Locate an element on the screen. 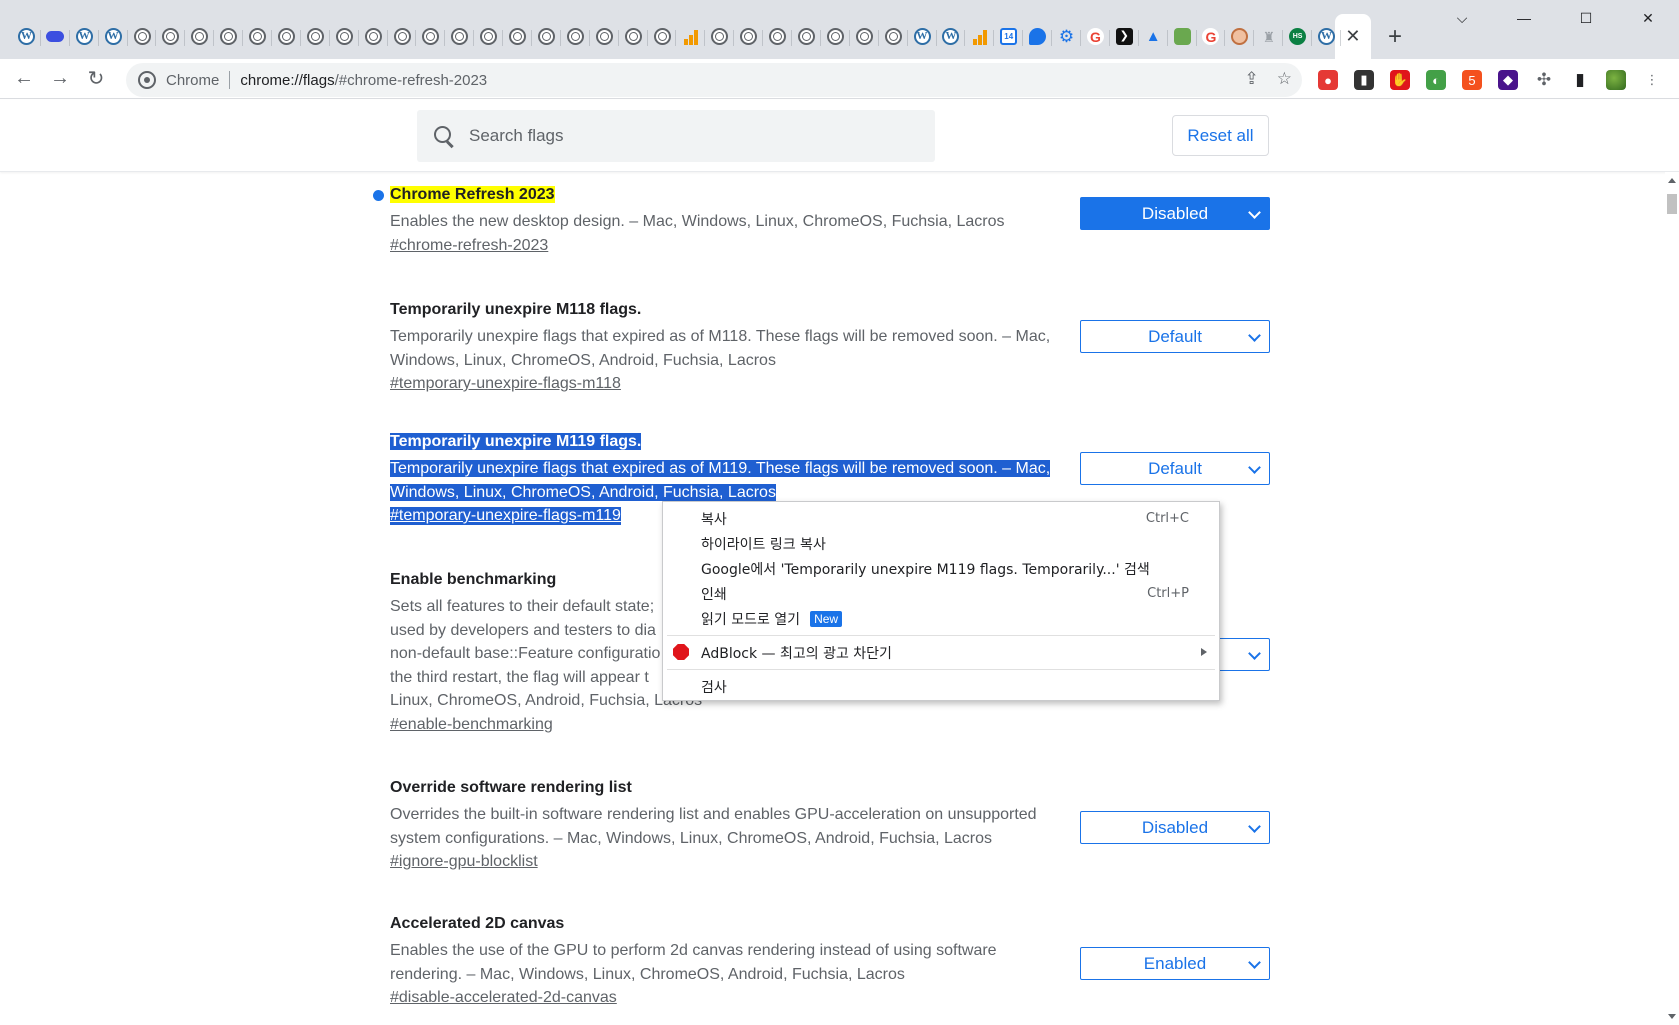 This screenshot has width=1679, height=1025. select-value: Disabled is located at coordinates (1175, 213).